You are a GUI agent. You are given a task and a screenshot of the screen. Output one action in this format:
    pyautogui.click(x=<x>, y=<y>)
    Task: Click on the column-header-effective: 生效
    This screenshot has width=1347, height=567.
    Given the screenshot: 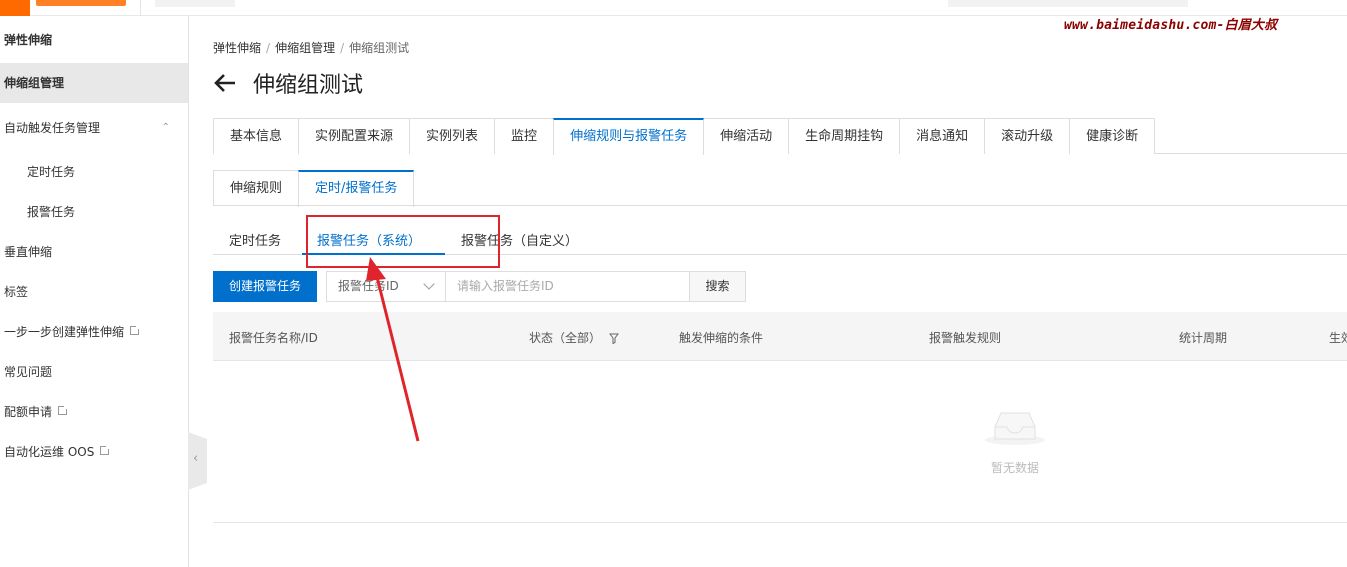 What is the action you would take?
    pyautogui.click(x=1338, y=338)
    